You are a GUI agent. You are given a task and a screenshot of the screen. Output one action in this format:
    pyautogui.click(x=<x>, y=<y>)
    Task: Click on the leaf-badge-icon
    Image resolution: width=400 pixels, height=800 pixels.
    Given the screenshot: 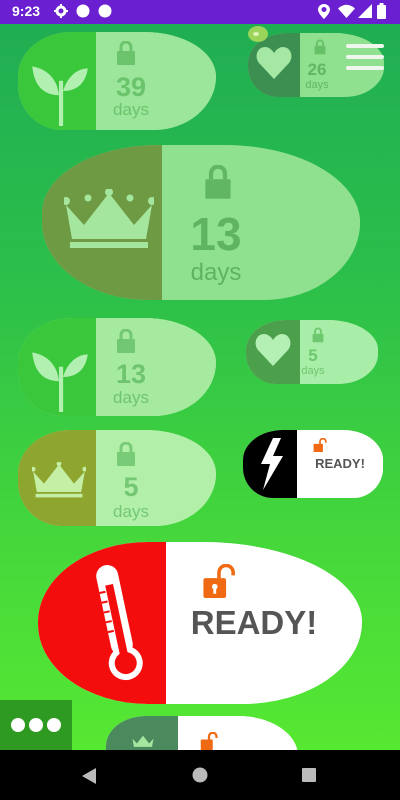 What is the action you would take?
    pyautogui.click(x=258, y=34)
    